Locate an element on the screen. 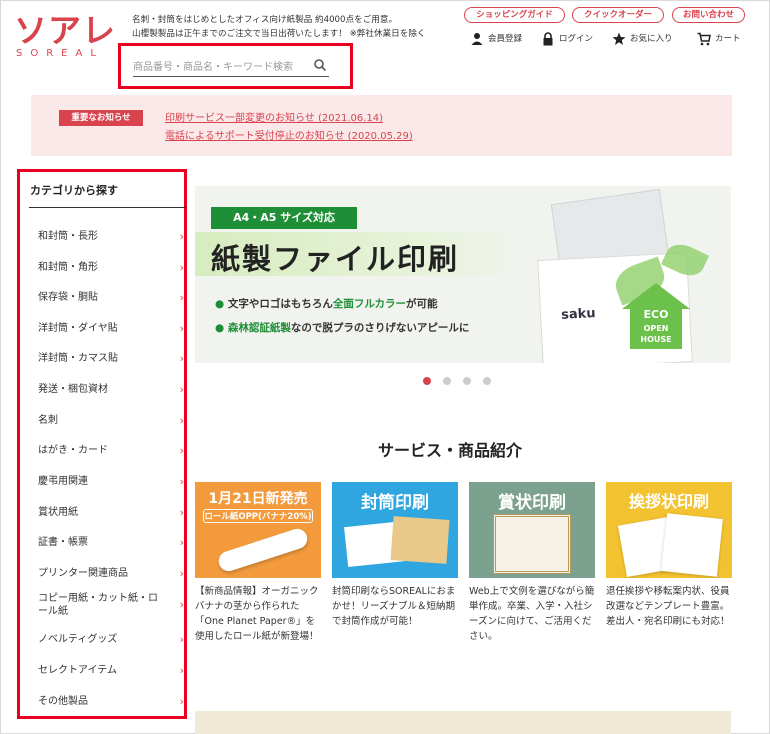  login-link: ログイン is located at coordinates (567, 39).